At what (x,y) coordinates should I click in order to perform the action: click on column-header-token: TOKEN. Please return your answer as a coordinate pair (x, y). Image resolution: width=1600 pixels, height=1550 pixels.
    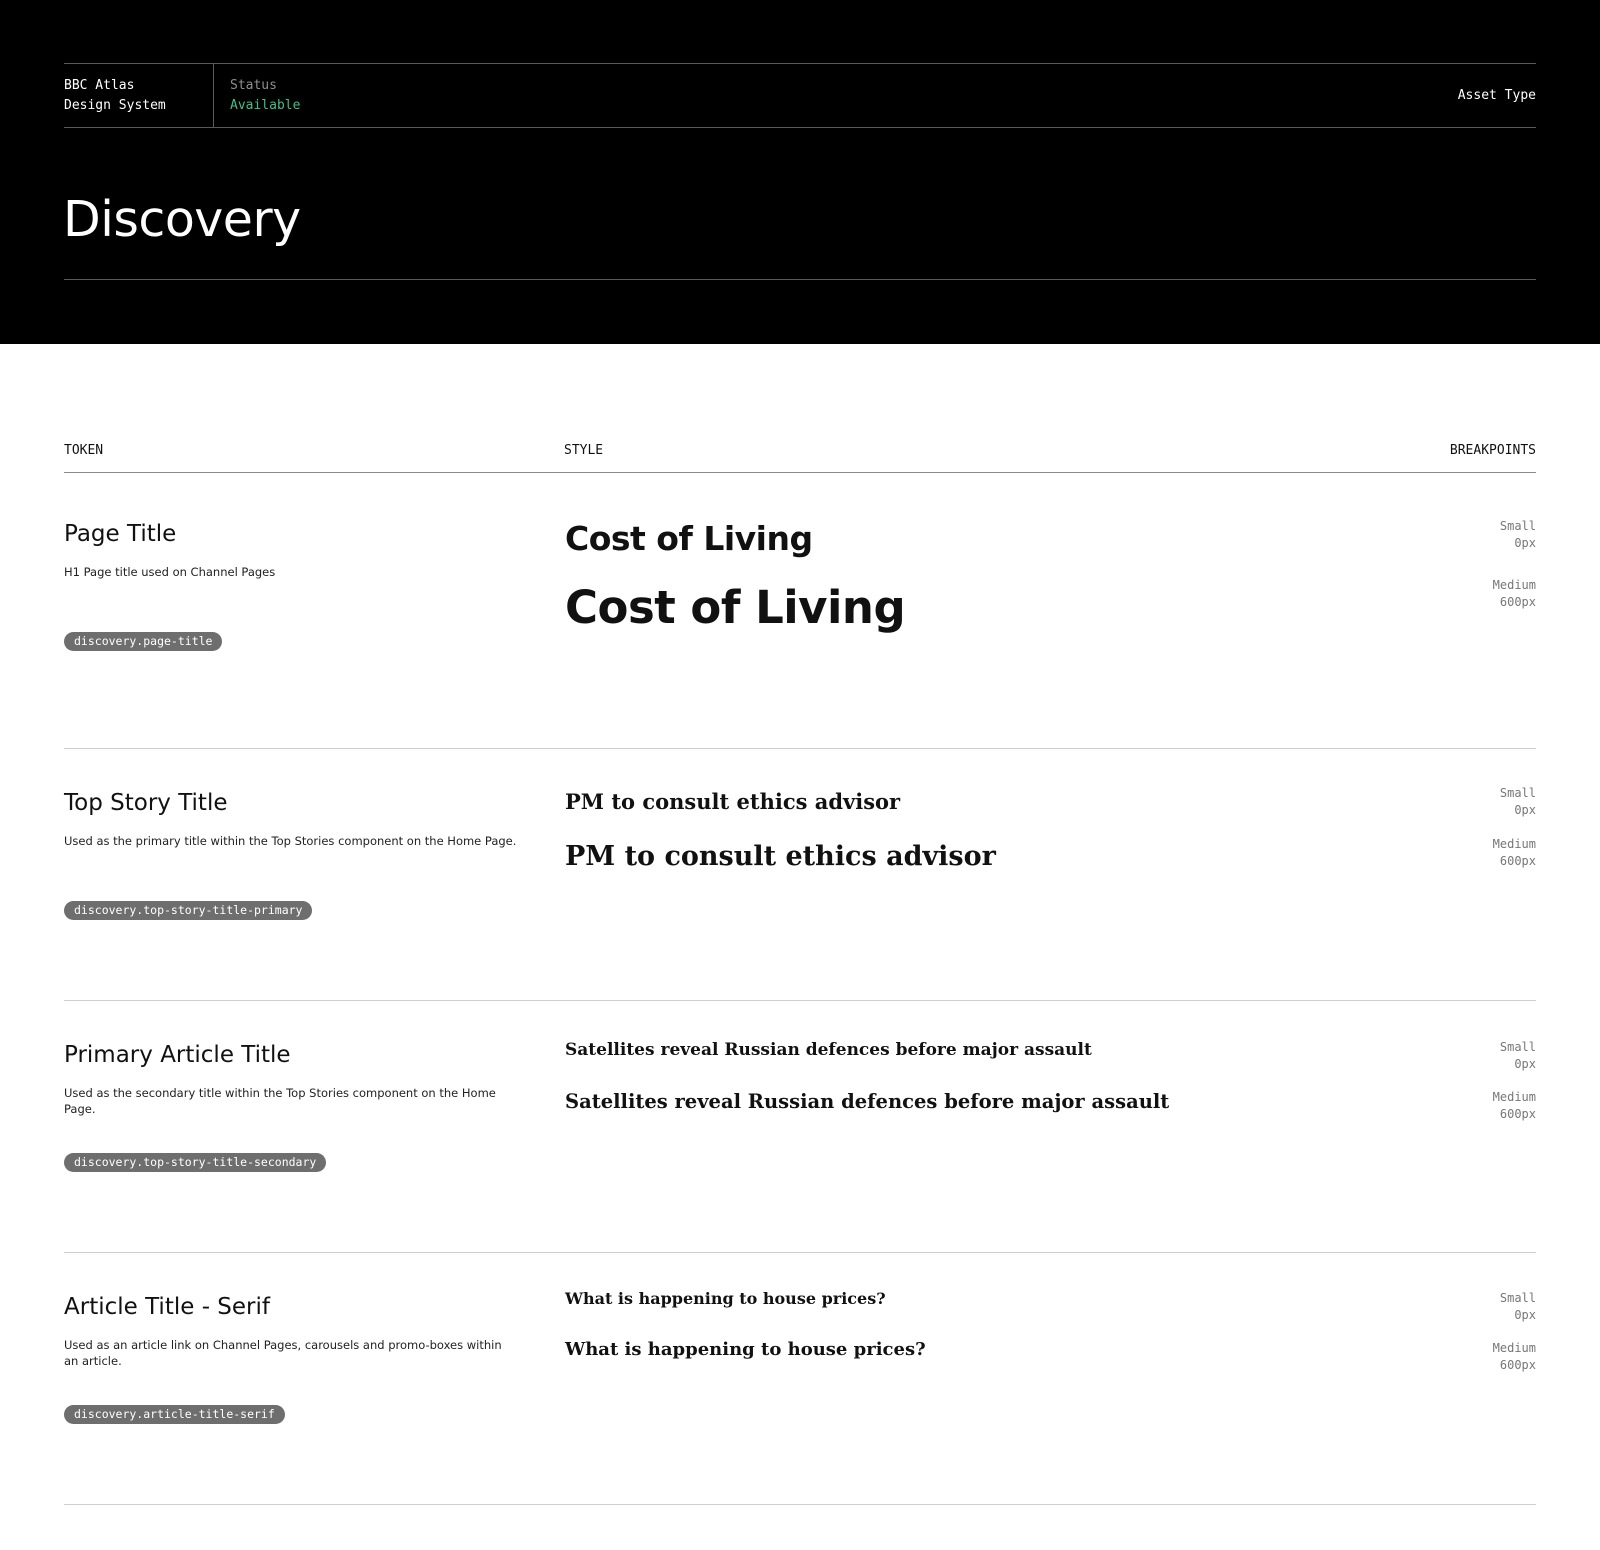
    Looking at the image, I should click on (84, 450).